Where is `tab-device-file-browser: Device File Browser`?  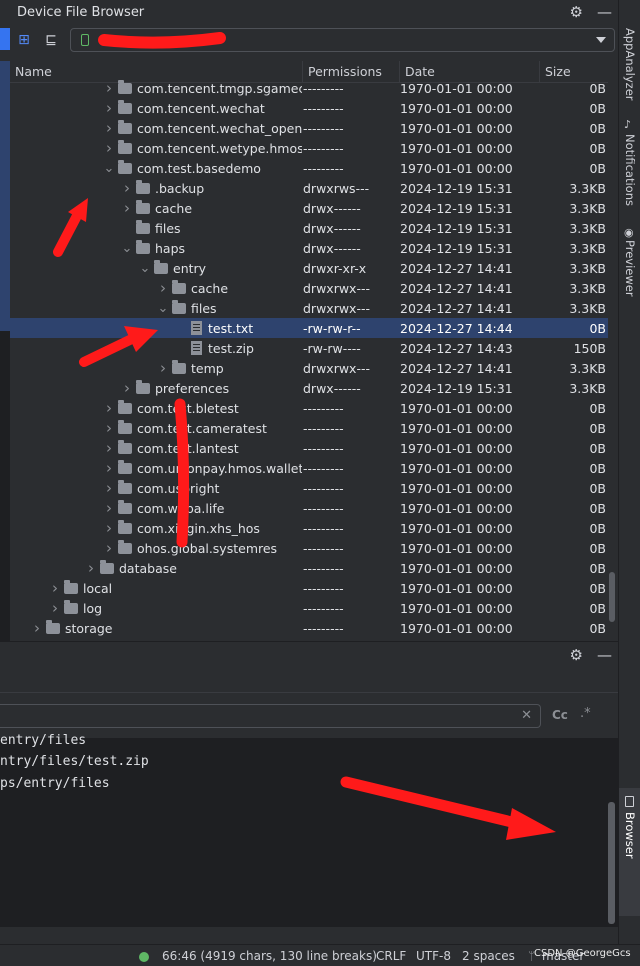 tab-device-file-browser: Device File Browser is located at coordinates (629, 852).